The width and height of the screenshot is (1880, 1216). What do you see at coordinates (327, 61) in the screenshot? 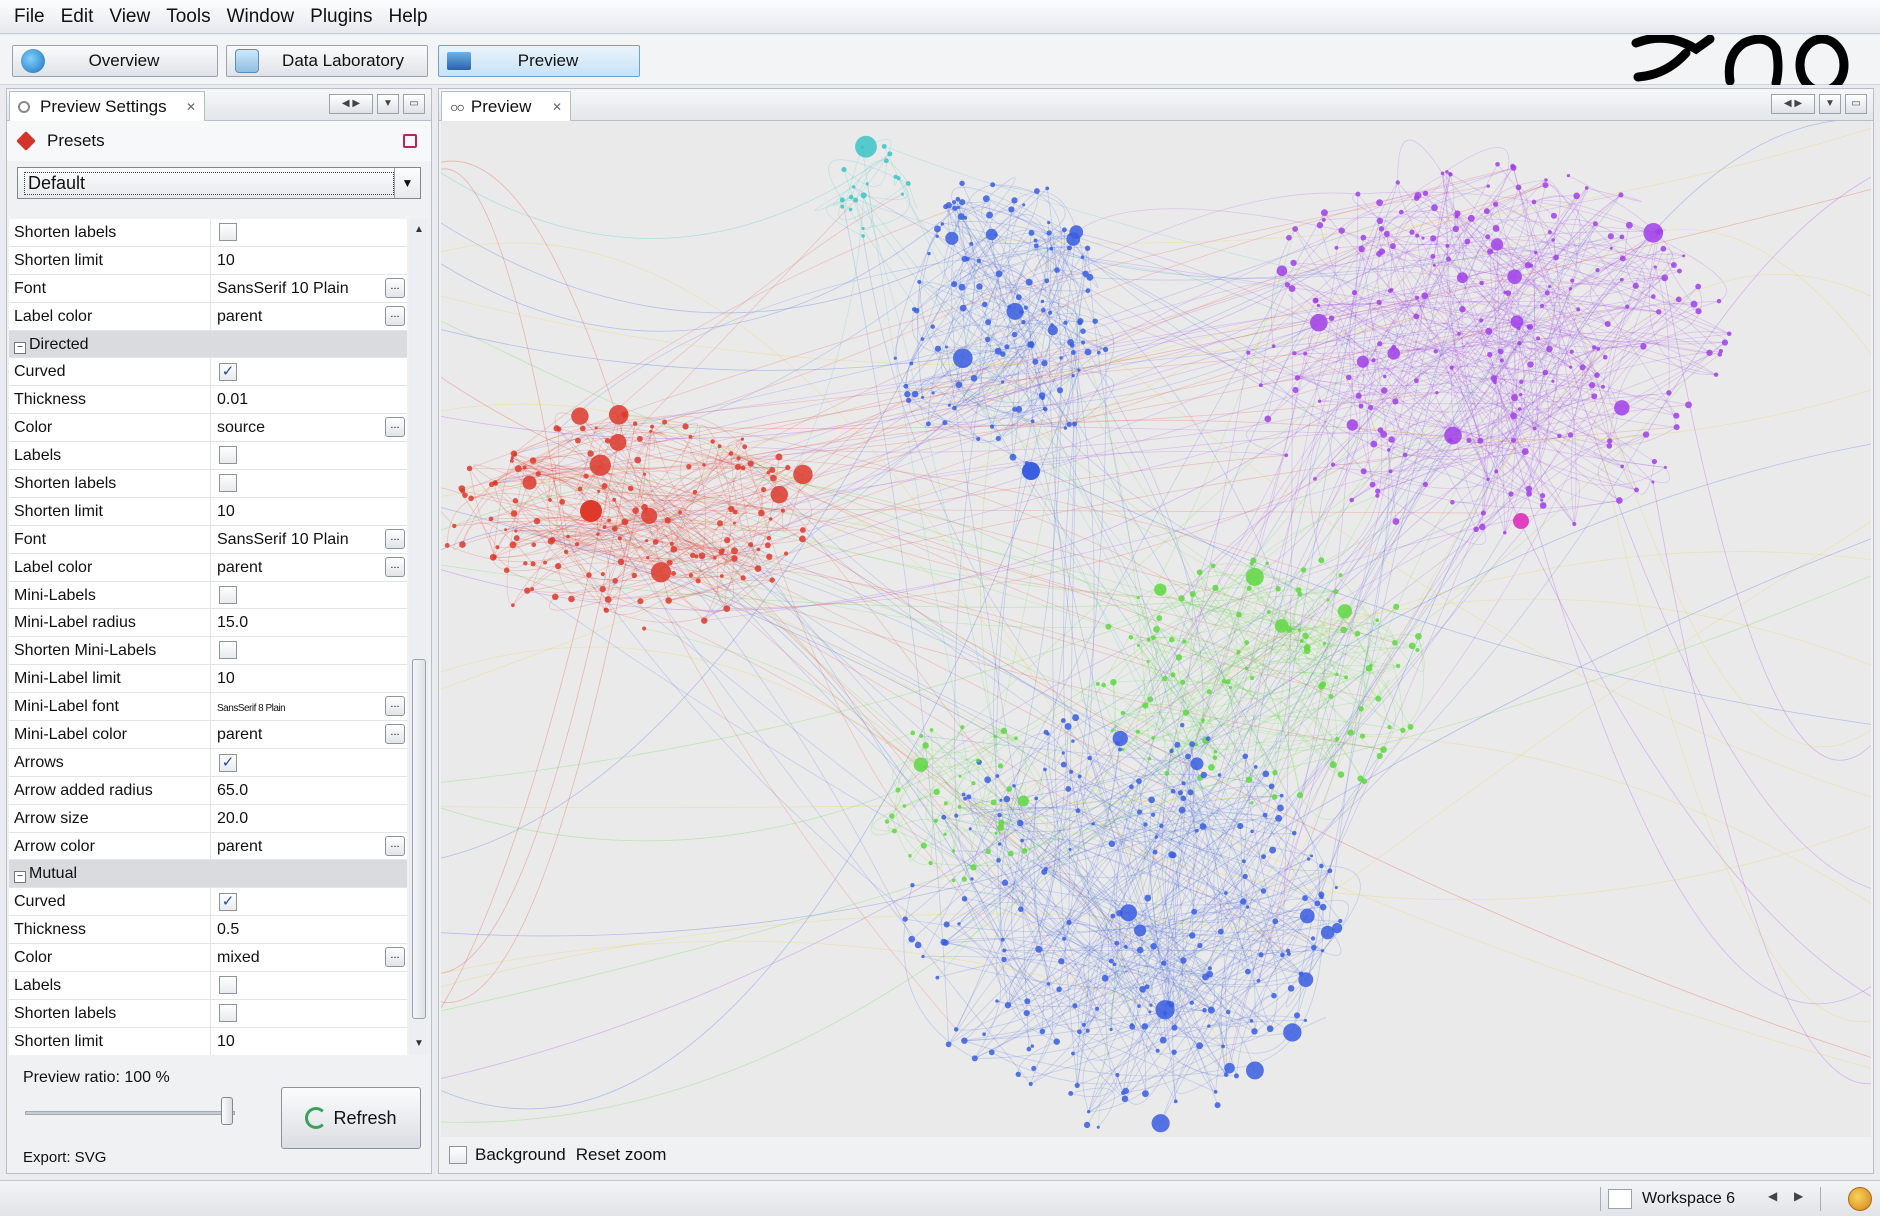
I see `data-laboratory-button: Data Laboratory` at bounding box center [327, 61].